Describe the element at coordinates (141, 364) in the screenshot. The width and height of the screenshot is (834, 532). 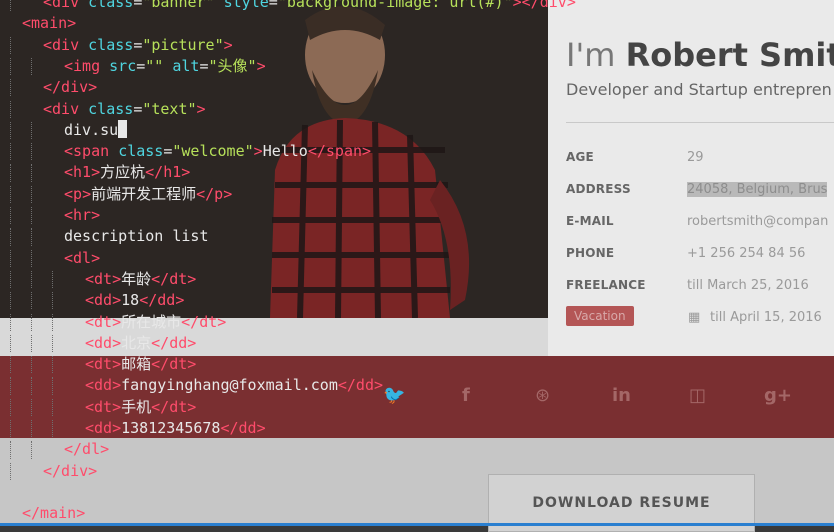
I see `code-line: <dt>邮箱</dt>` at that location.